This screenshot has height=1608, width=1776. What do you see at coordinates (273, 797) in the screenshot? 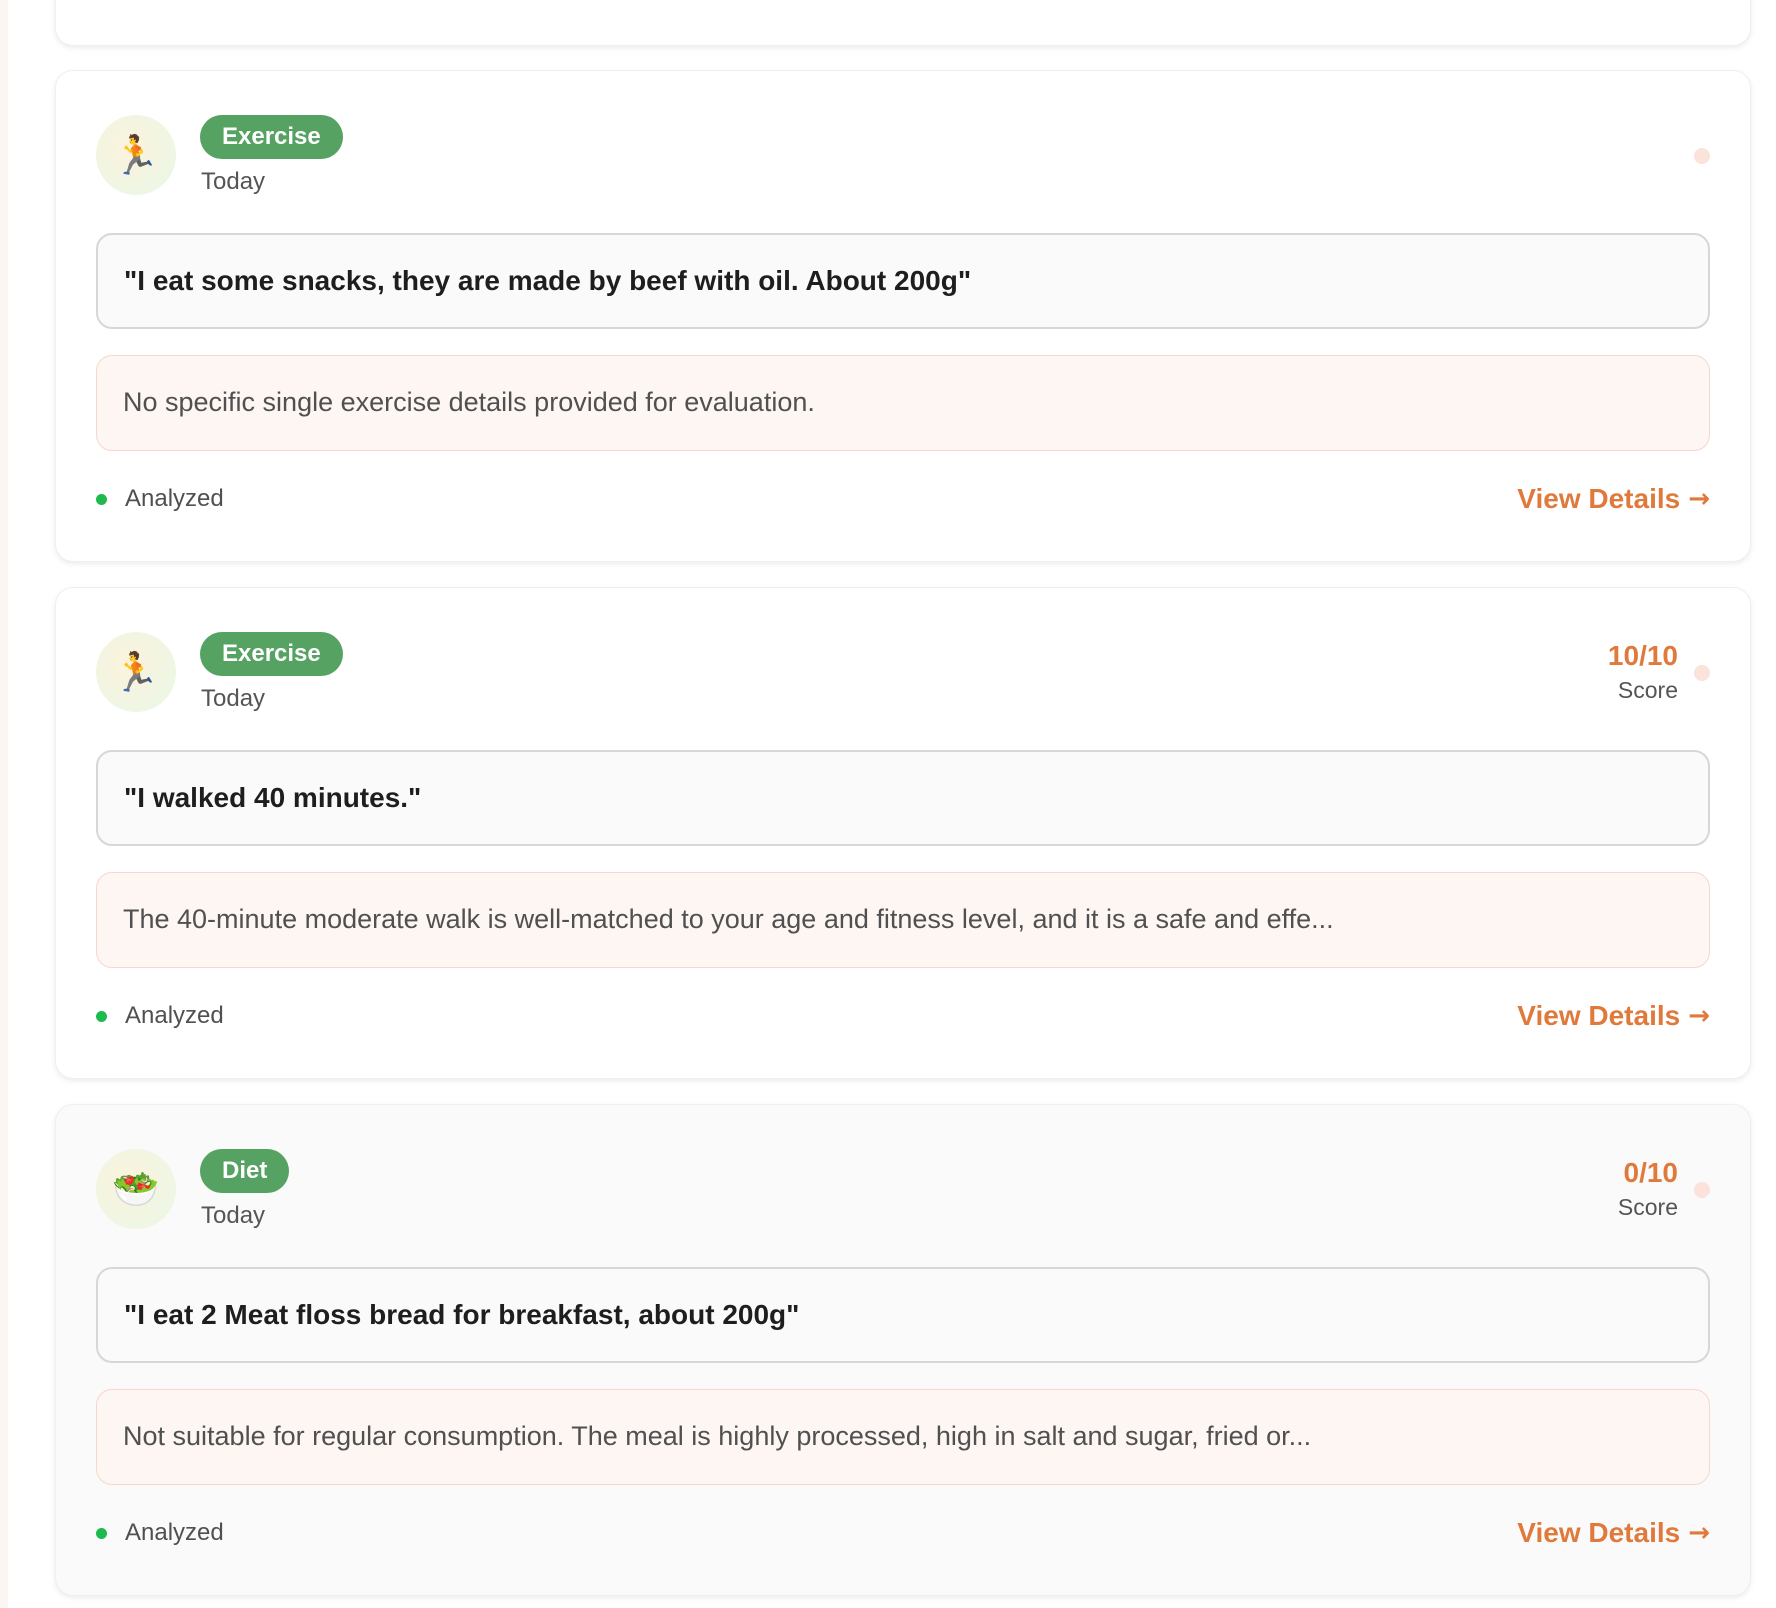
I see `entry-quote-text: "I walked 40 minutes."` at bounding box center [273, 797].